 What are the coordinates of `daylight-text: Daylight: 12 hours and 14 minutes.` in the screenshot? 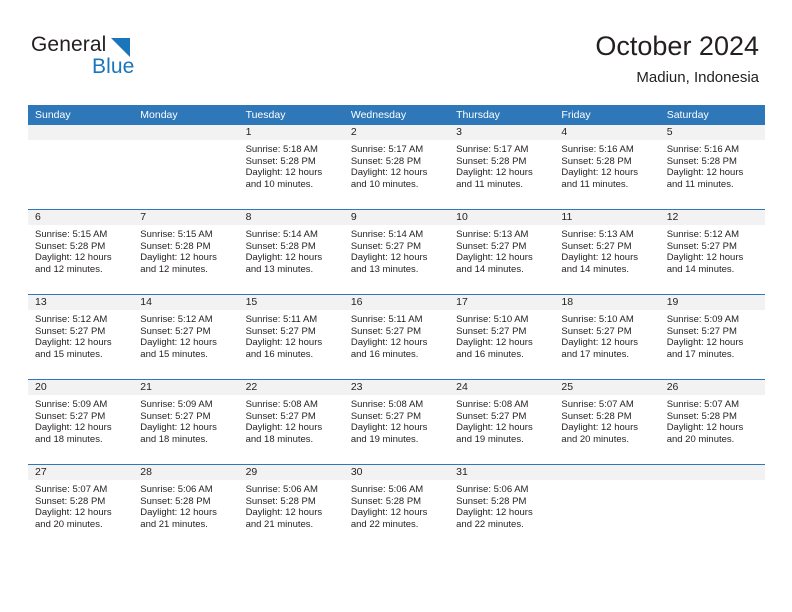 It's located at (705, 264).